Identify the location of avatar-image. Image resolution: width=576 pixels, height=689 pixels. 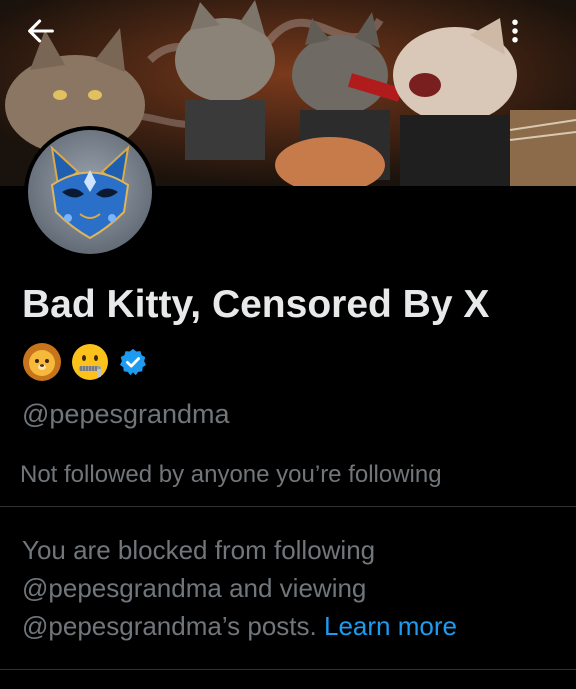
(90, 192).